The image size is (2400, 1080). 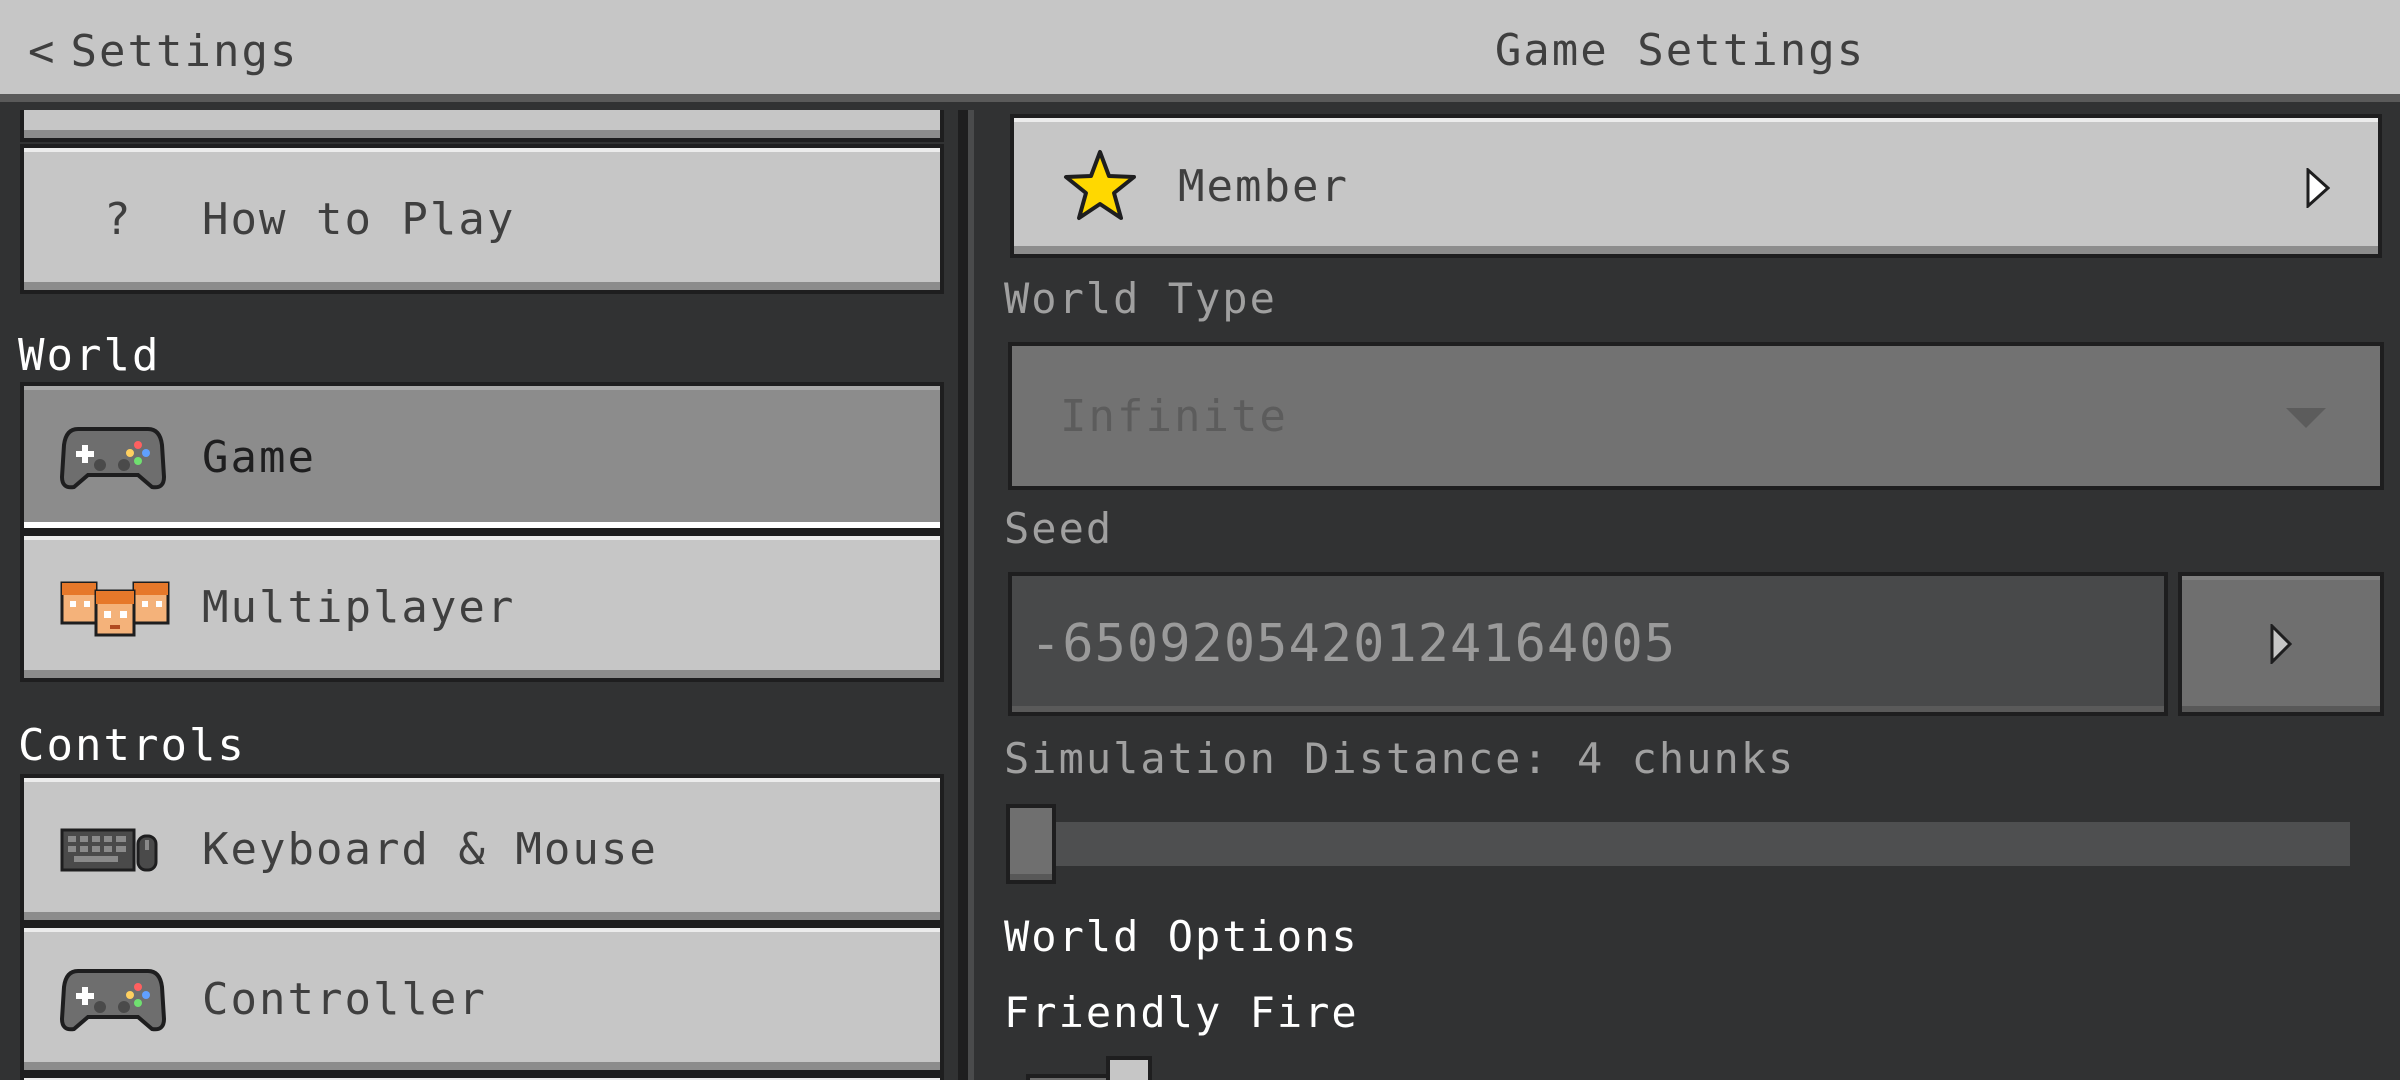 I want to click on sidebar-item-partial, so click(x=482, y=126).